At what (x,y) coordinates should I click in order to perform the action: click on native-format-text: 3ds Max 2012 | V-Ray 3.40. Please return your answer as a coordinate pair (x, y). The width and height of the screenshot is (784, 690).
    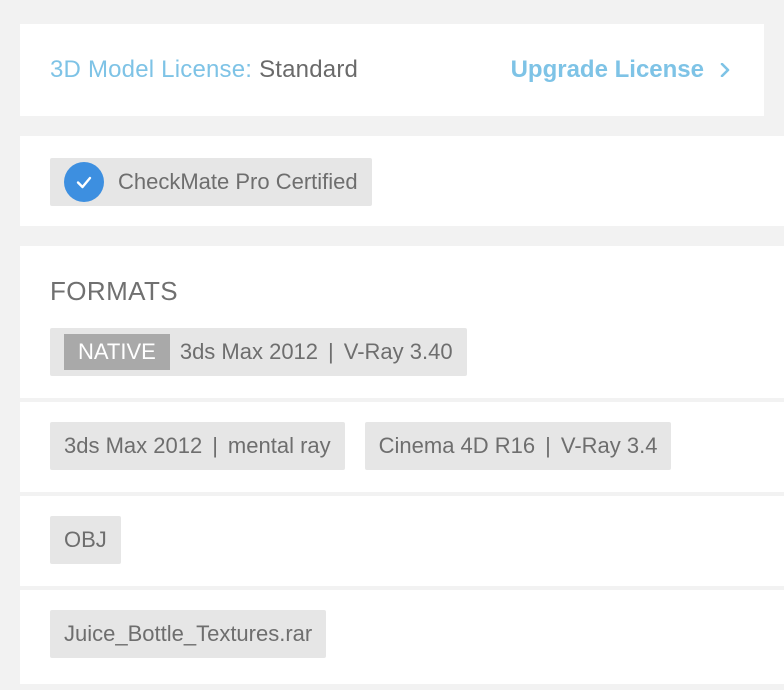
    Looking at the image, I should click on (316, 352).